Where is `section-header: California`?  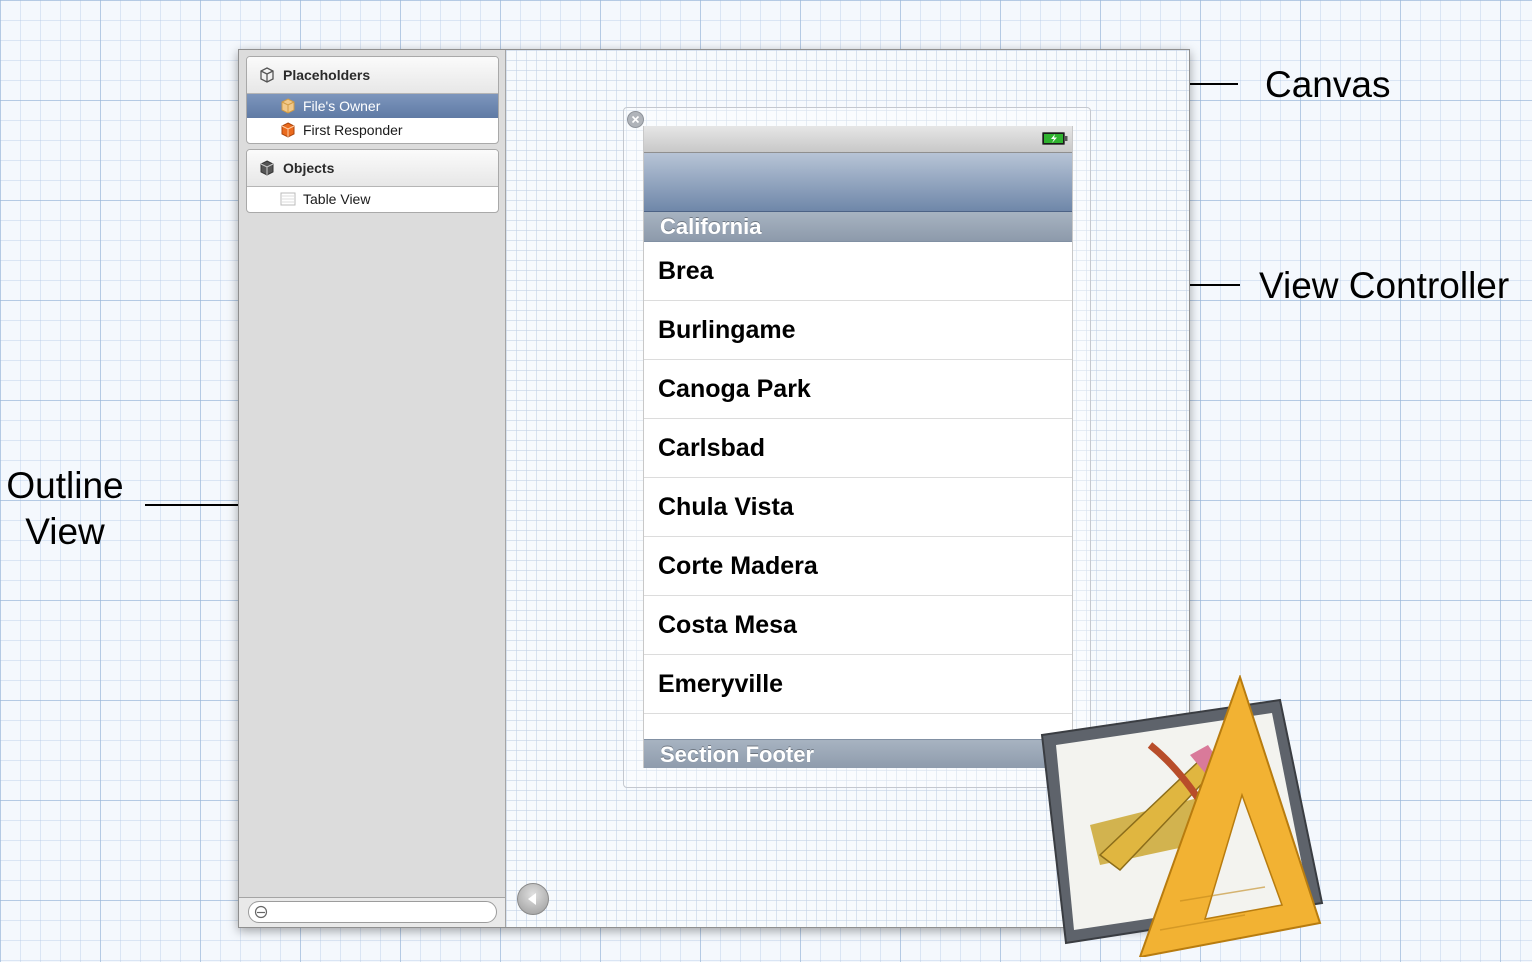
section-header: California is located at coordinates (858, 227).